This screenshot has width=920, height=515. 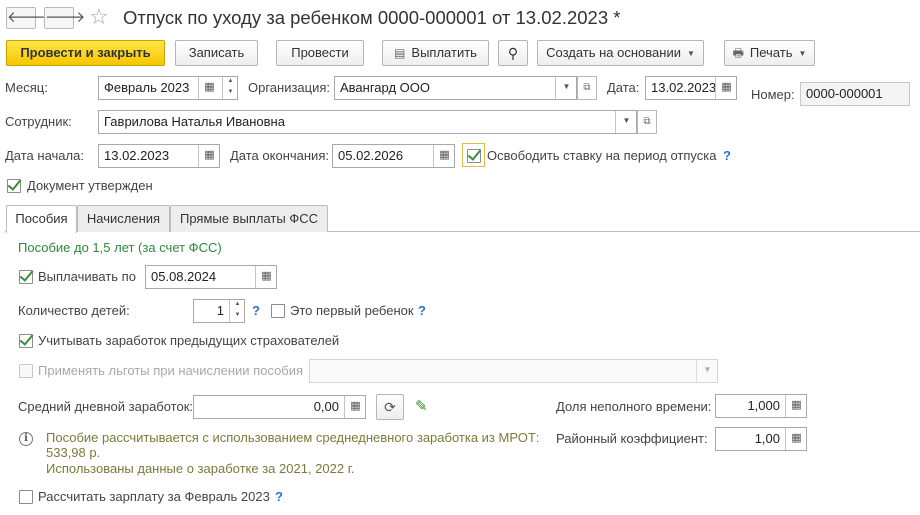 I want to click on children-count-value: 1, so click(x=220, y=310).